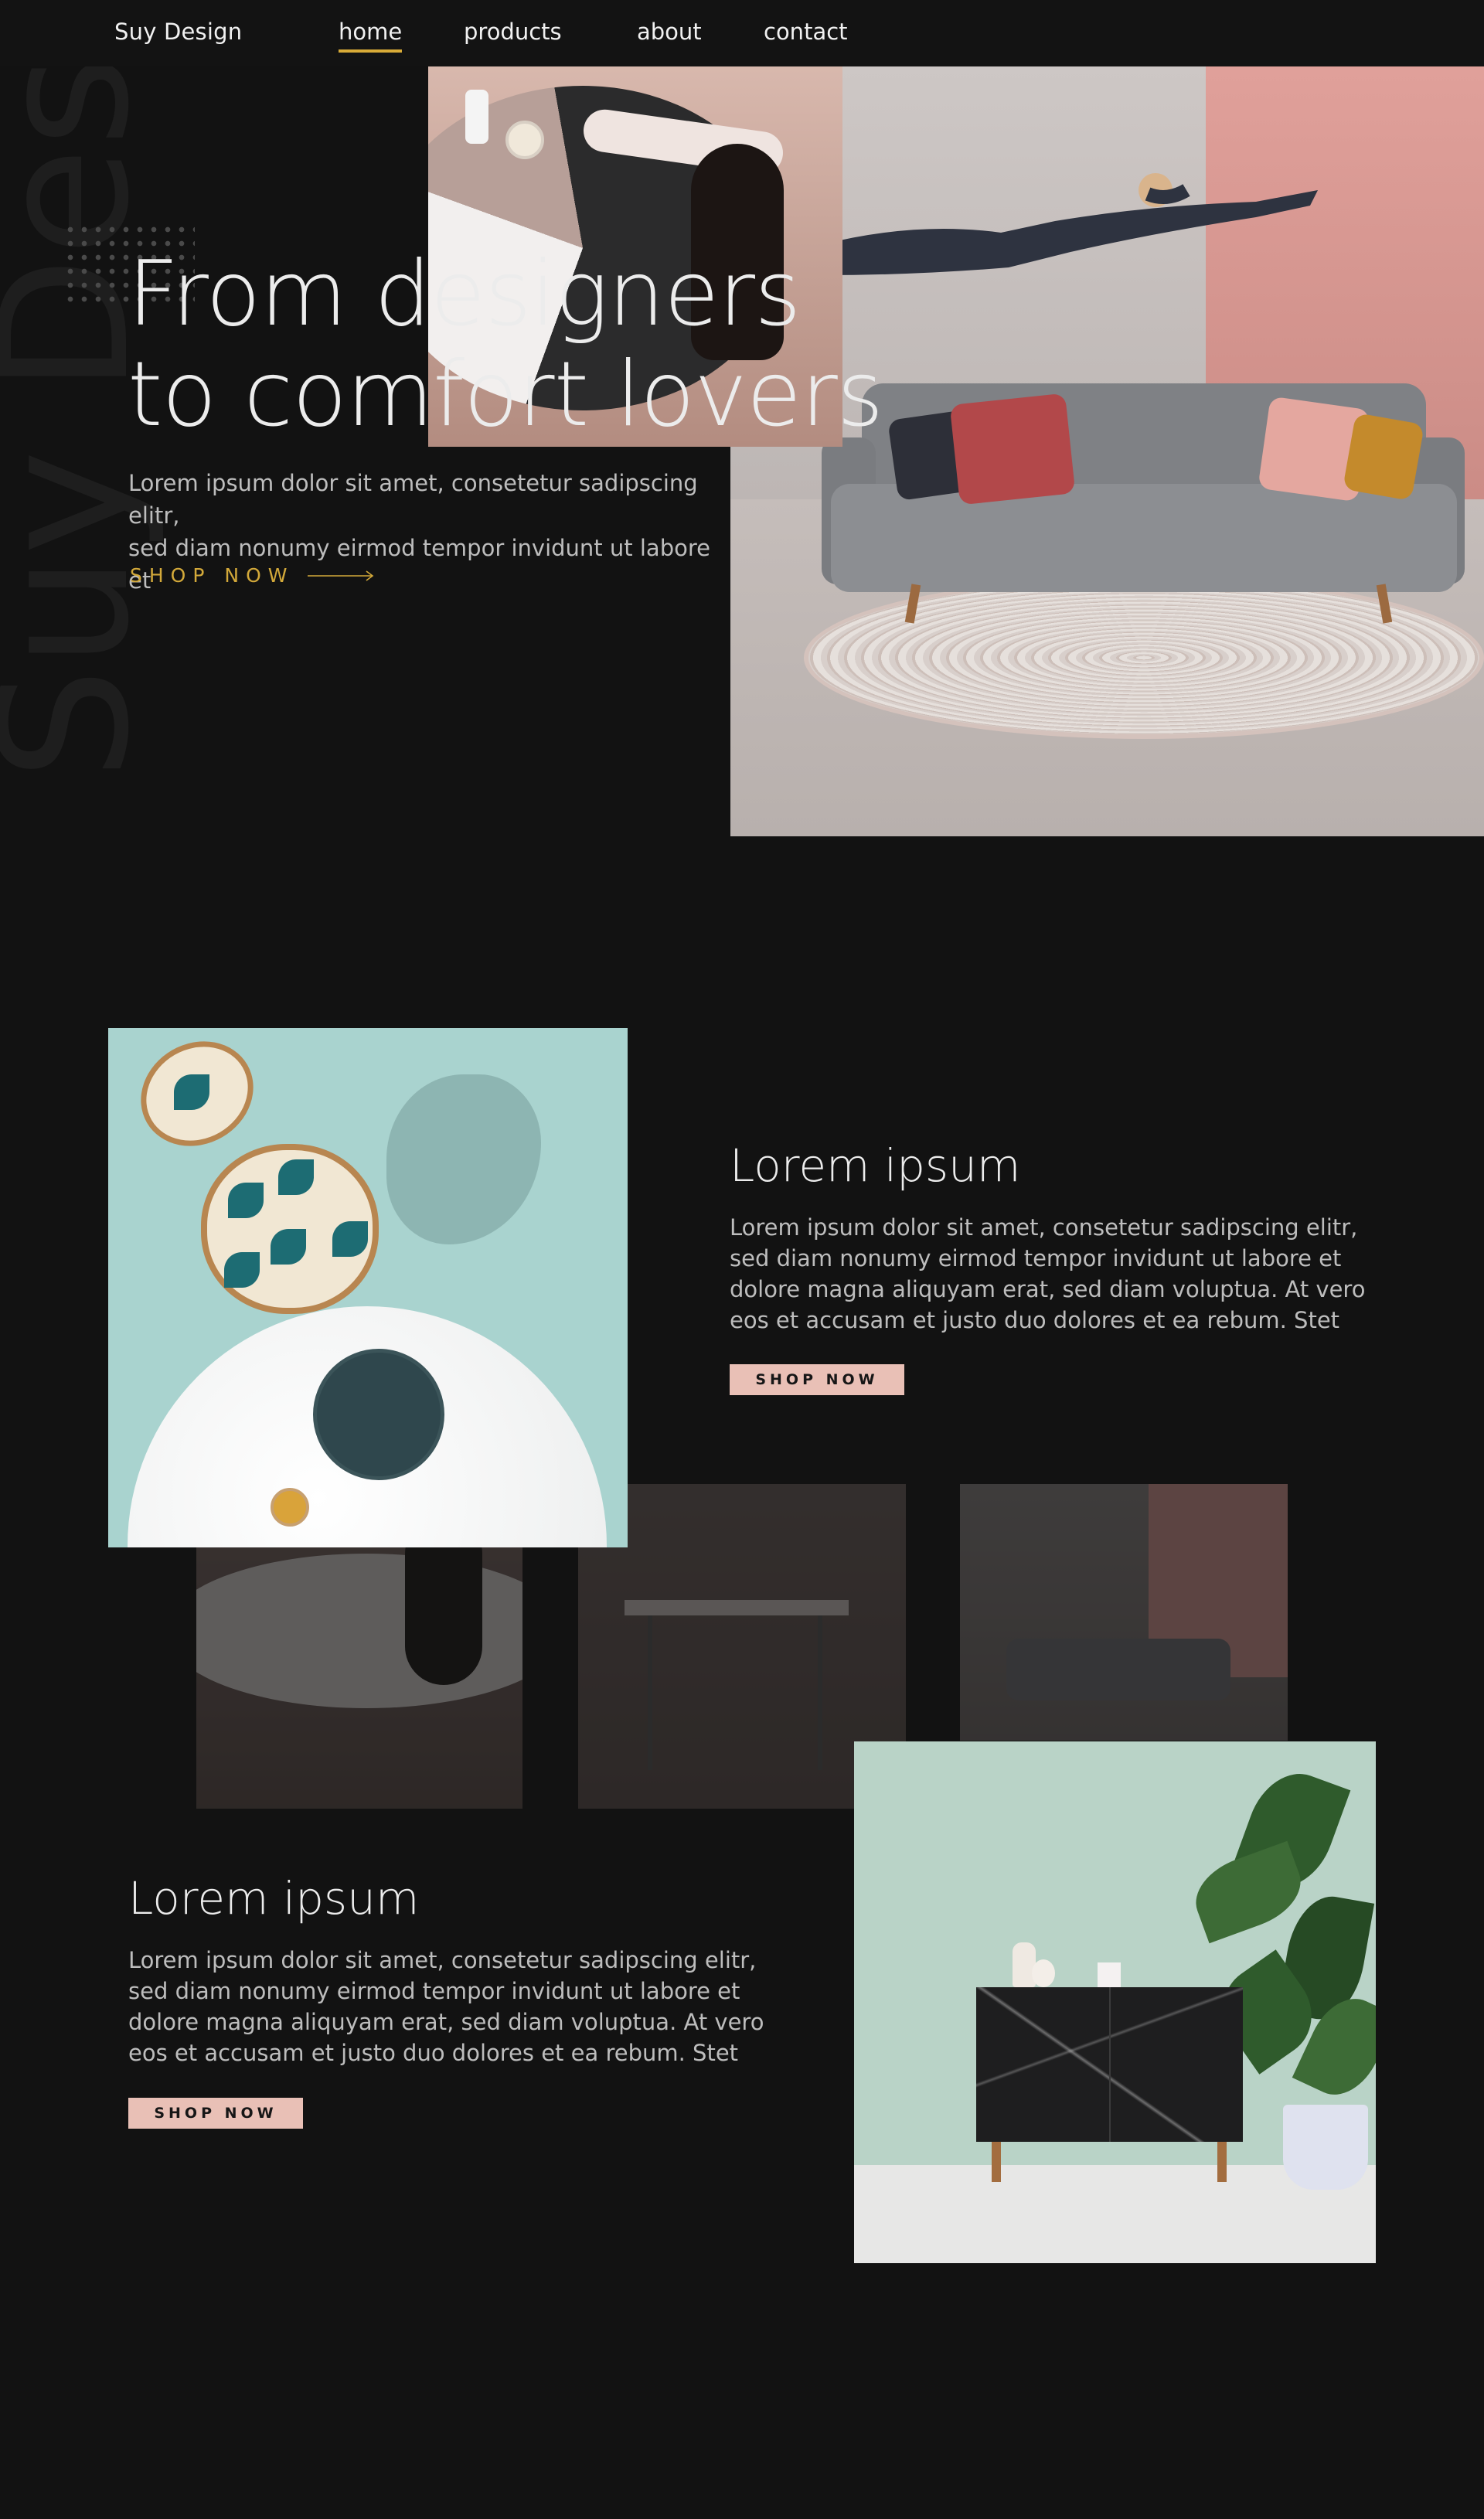 This screenshot has height=2519, width=1484. Describe the element at coordinates (513, 32) in the screenshot. I see `nav-link-products: products` at that location.